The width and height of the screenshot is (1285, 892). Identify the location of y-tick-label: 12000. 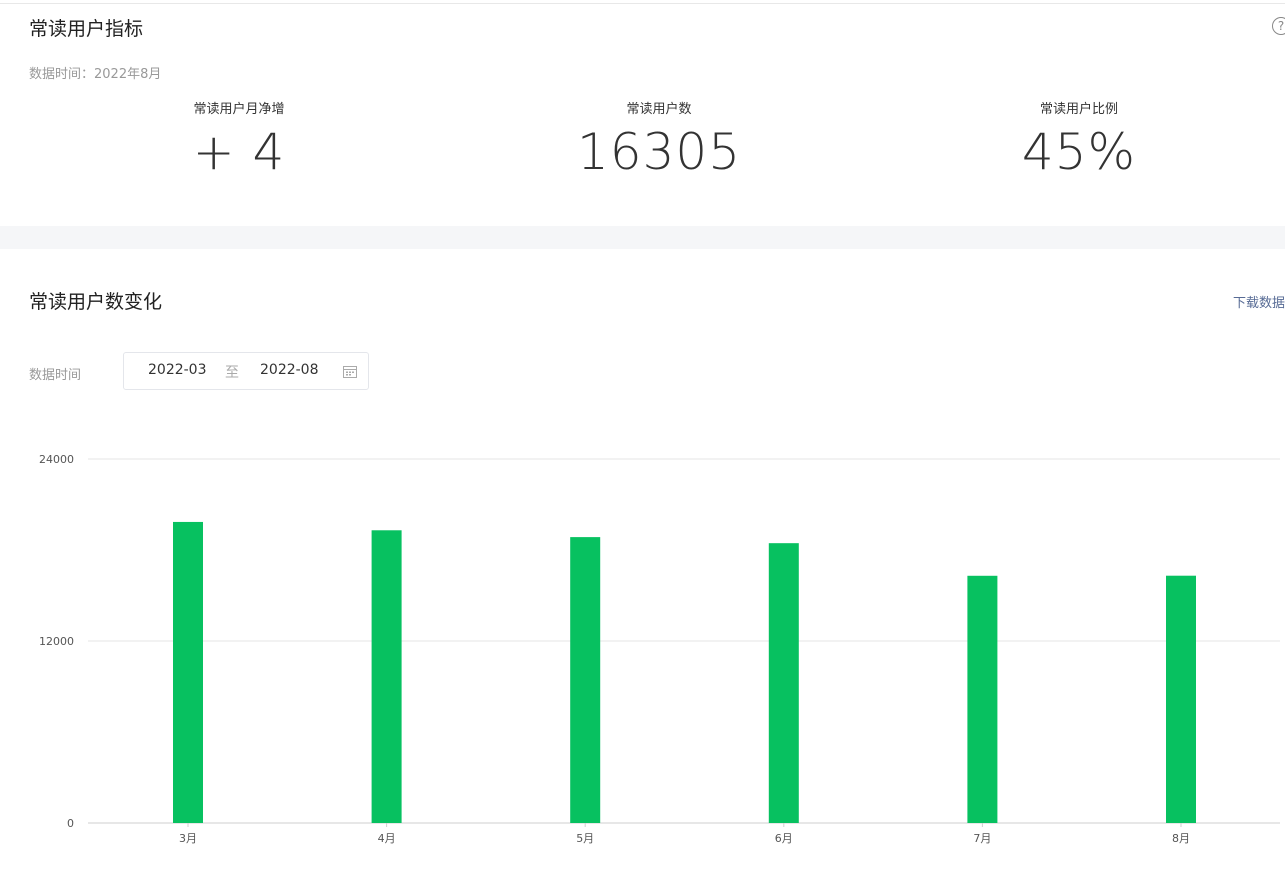
(56, 641).